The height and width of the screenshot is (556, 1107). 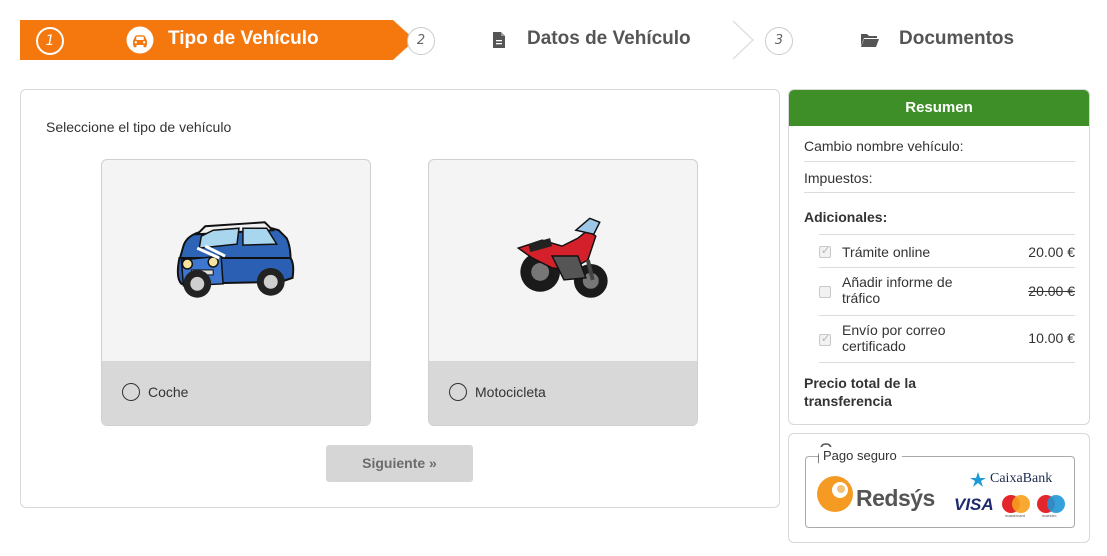 I want to click on redsys-logo-text: Redsýs, so click(x=895, y=498).